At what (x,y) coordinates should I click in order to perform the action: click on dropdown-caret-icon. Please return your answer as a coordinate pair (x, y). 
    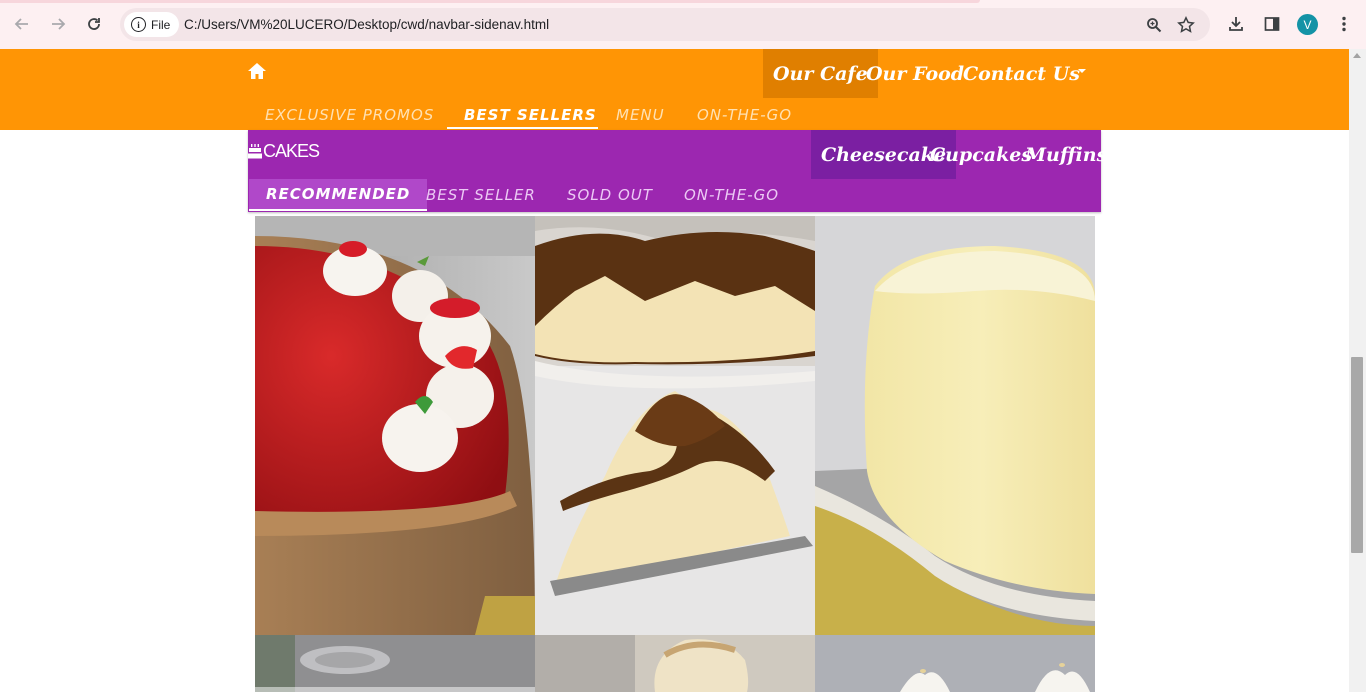
    Looking at the image, I should click on (1082, 71).